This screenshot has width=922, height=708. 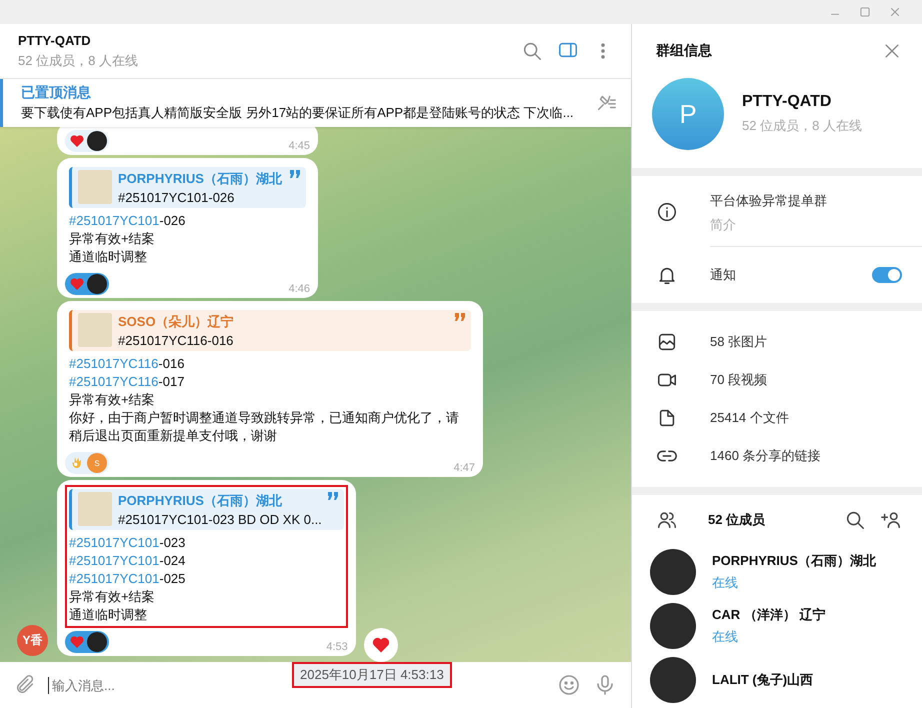 I want to click on message-time: 4:53, so click(x=337, y=647).